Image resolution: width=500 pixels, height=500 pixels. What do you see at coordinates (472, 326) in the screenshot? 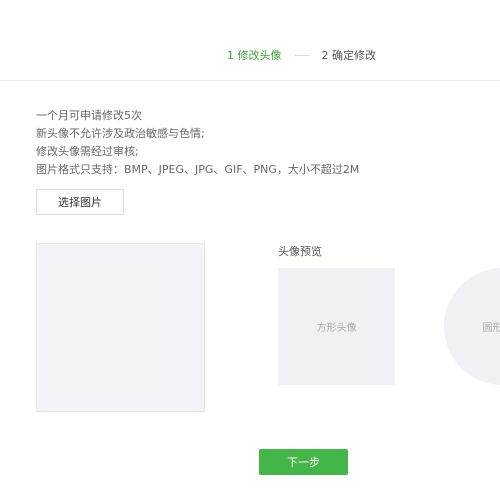
I see `round-avatar-preview: 圆形头像` at bounding box center [472, 326].